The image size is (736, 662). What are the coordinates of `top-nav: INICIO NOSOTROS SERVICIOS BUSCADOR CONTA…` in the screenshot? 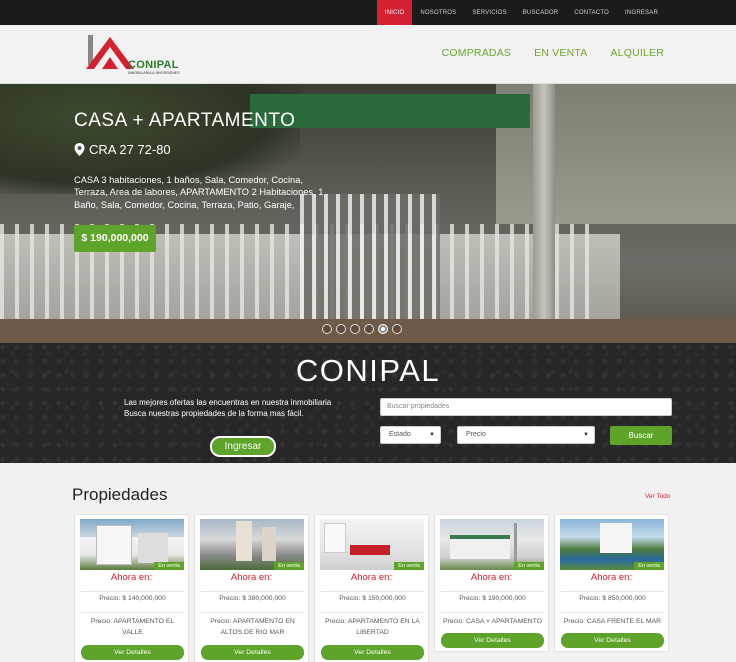 It's located at (521, 12).